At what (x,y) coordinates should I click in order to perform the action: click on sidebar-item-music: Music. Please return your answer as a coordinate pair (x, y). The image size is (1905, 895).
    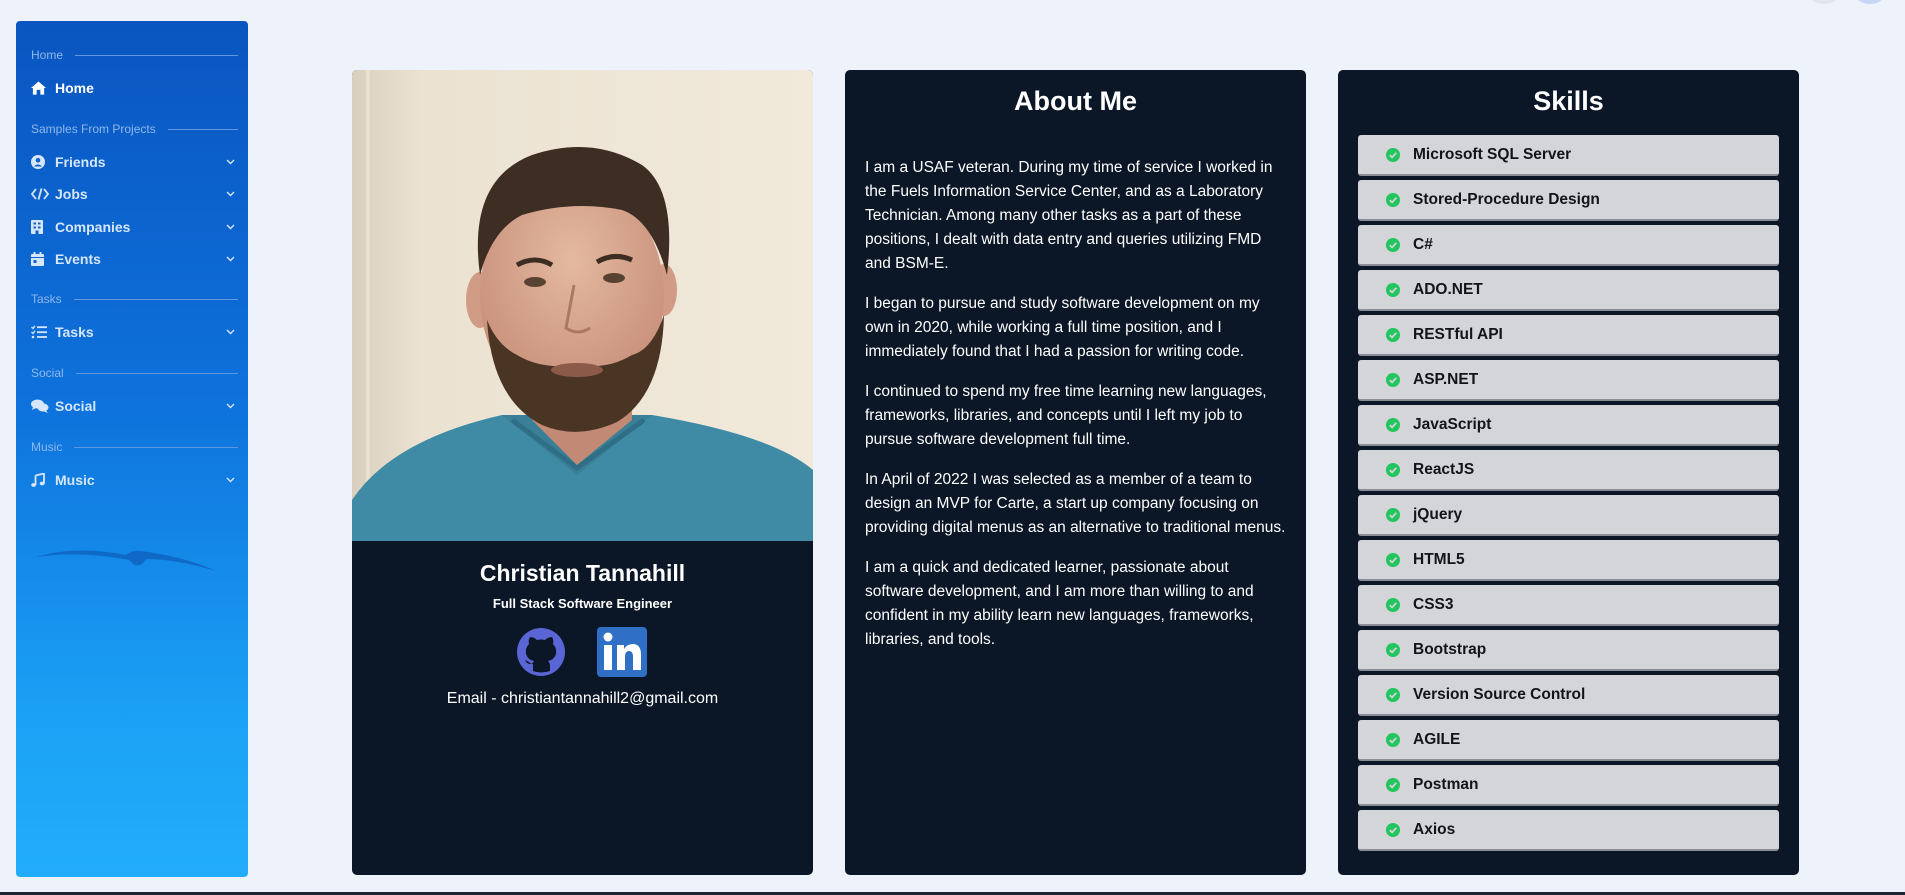
    Looking at the image, I should click on (133, 480).